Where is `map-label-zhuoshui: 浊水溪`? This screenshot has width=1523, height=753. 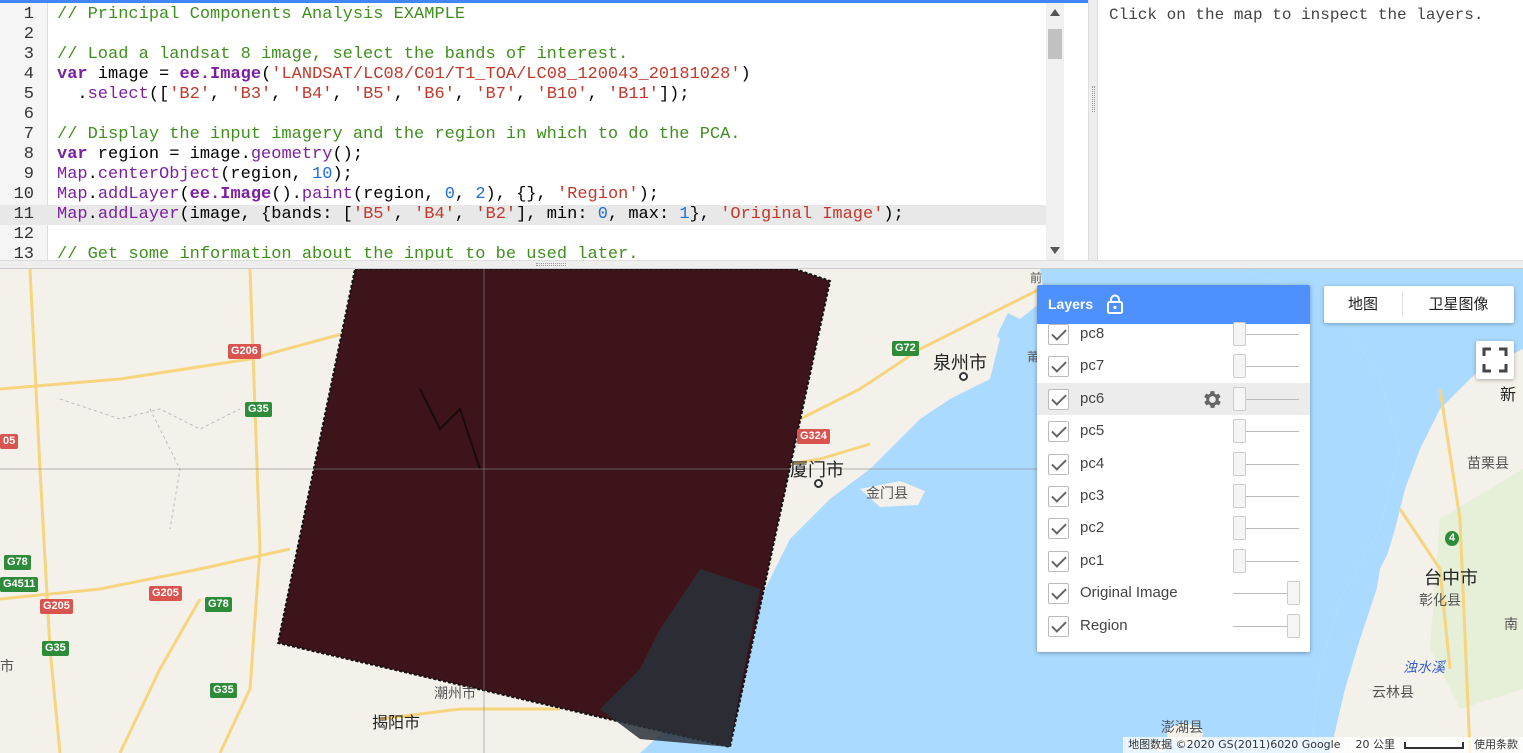
map-label-zhuoshui: 浊水溪 is located at coordinates (1424, 668).